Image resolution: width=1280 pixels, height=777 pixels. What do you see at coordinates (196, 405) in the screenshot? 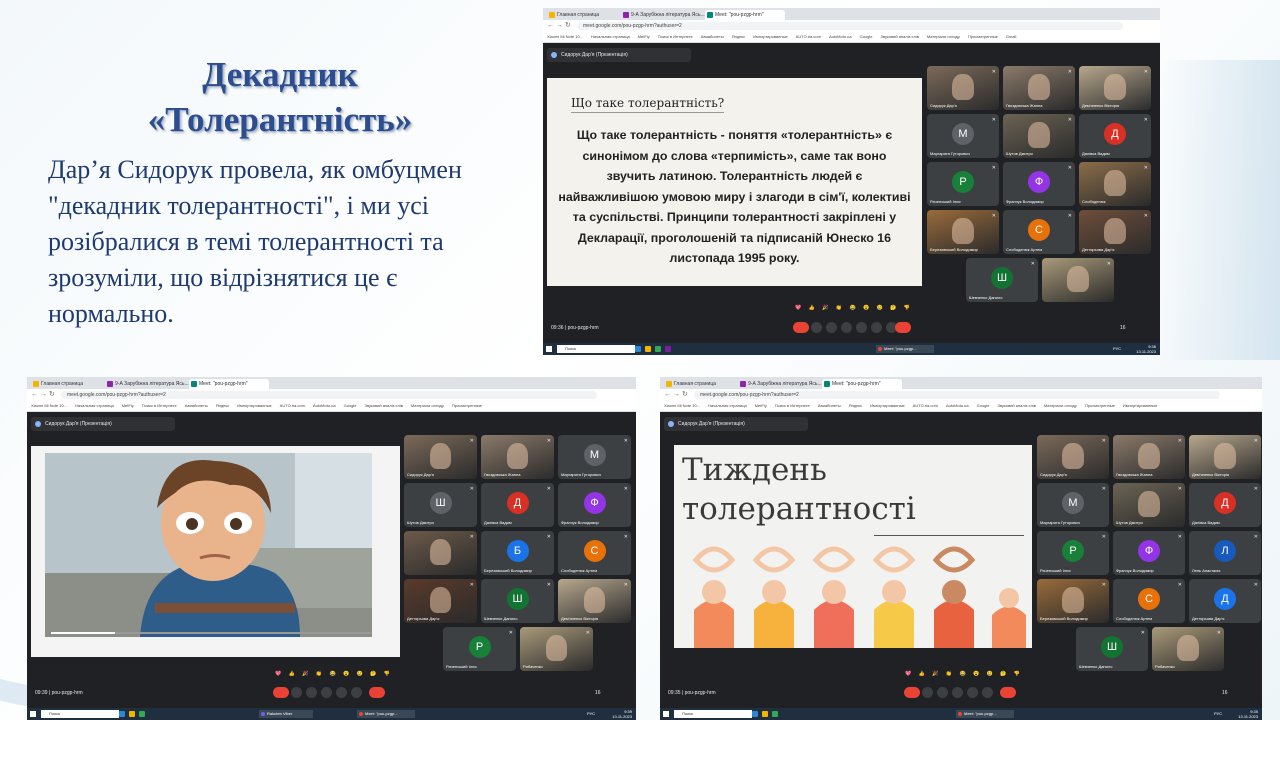
I see `bookmark-item: Авиабилеты` at bounding box center [196, 405].